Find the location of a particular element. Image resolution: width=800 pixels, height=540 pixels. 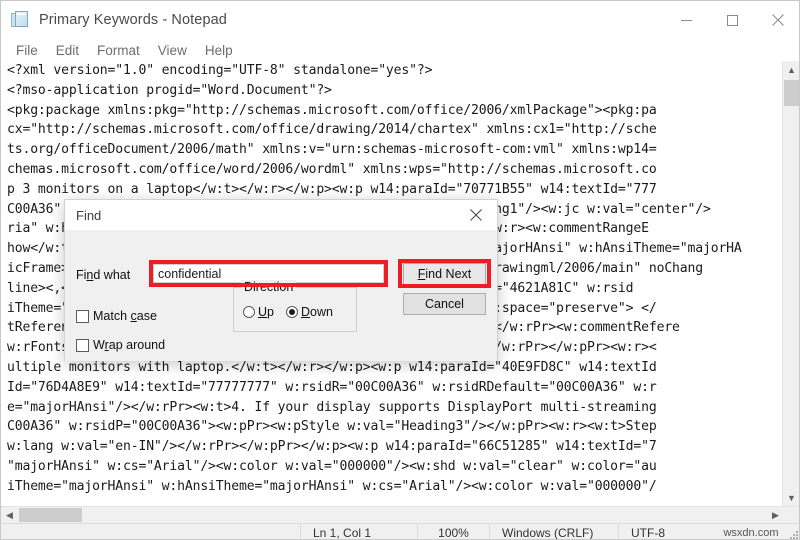

close-window-button is located at coordinates (777, 20).